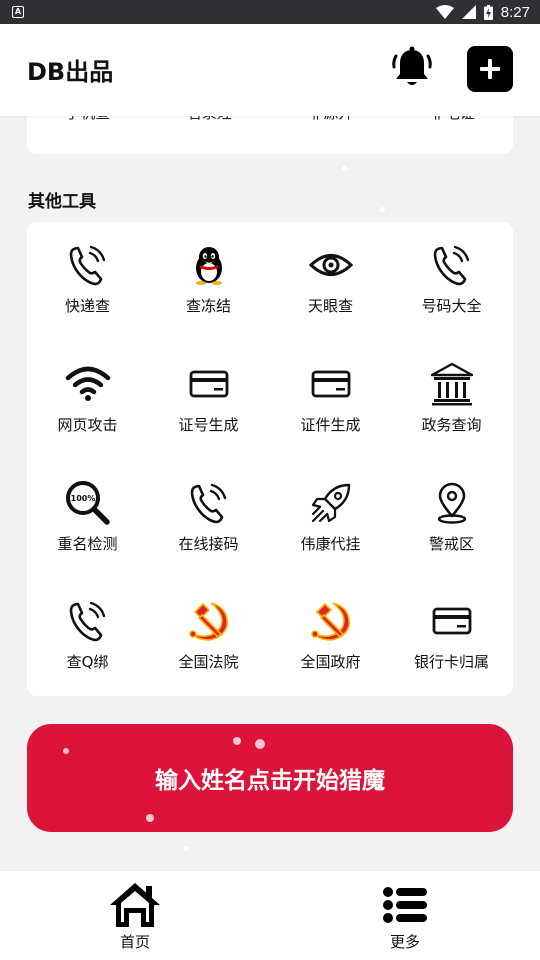  What do you see at coordinates (468, 12) in the screenshot?
I see `cell-signal-icon` at bounding box center [468, 12].